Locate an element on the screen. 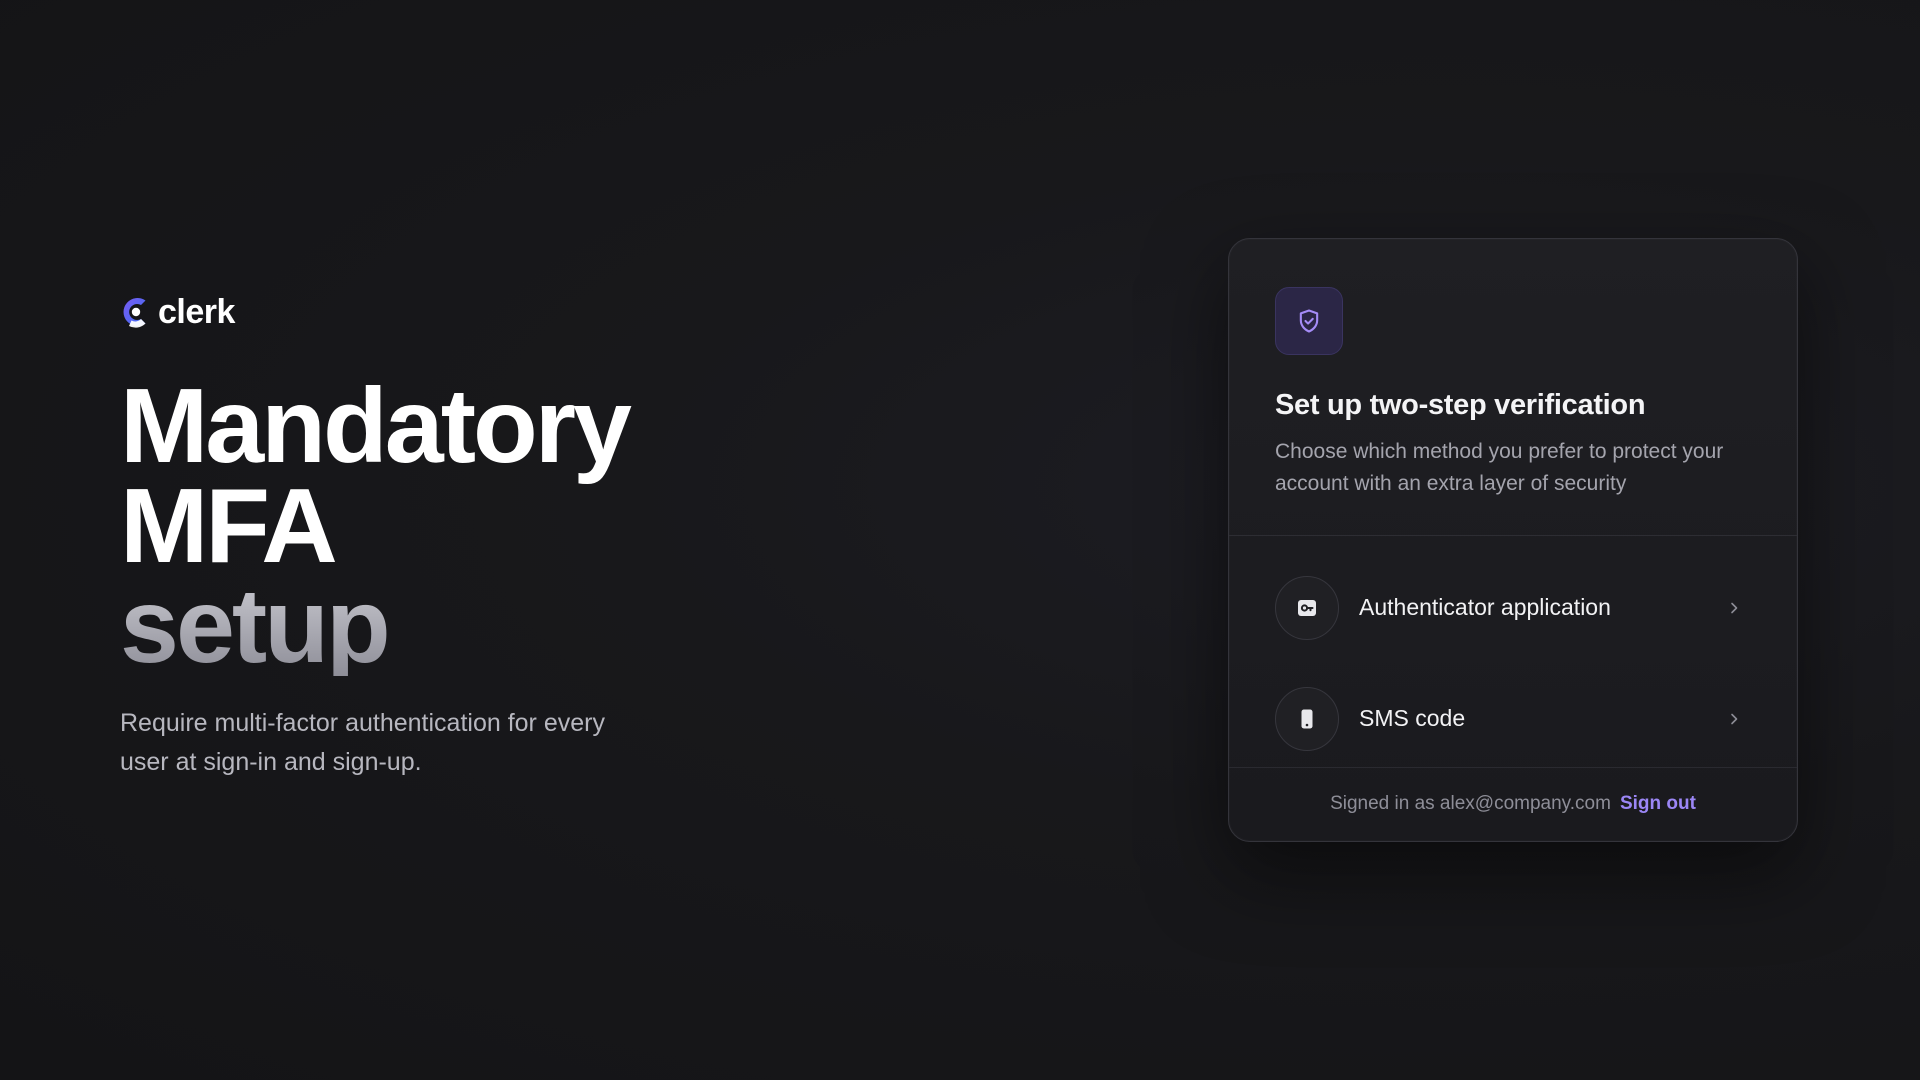  shield-tile is located at coordinates (1309, 321).